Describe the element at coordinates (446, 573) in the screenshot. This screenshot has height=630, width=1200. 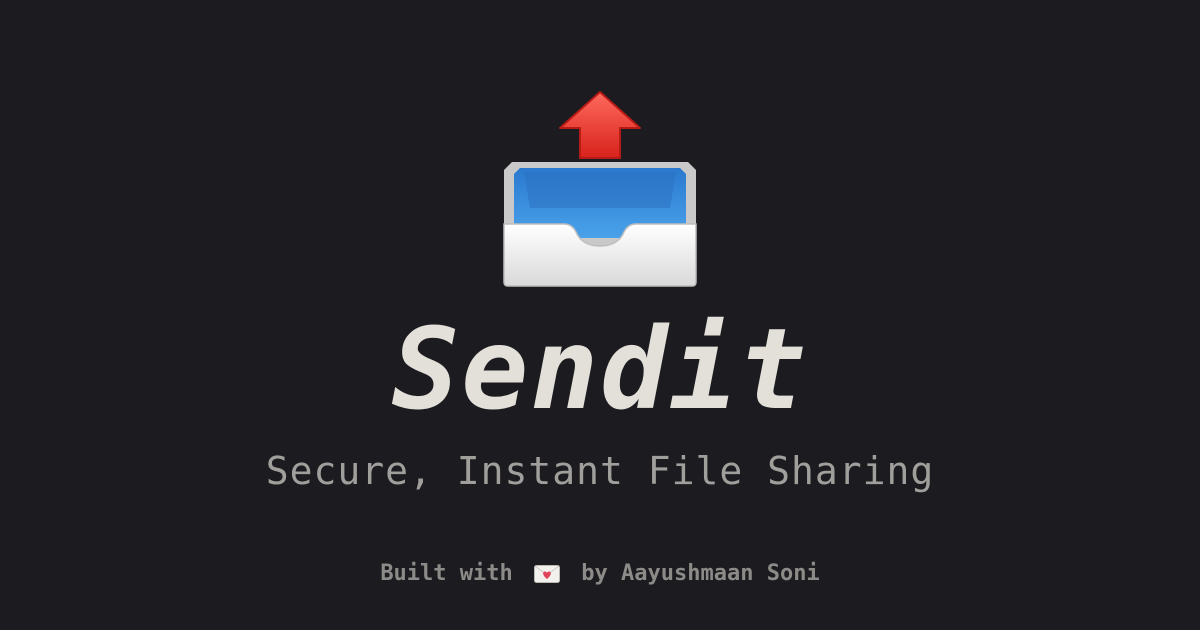
I see `footer-prefix: Built with` at that location.